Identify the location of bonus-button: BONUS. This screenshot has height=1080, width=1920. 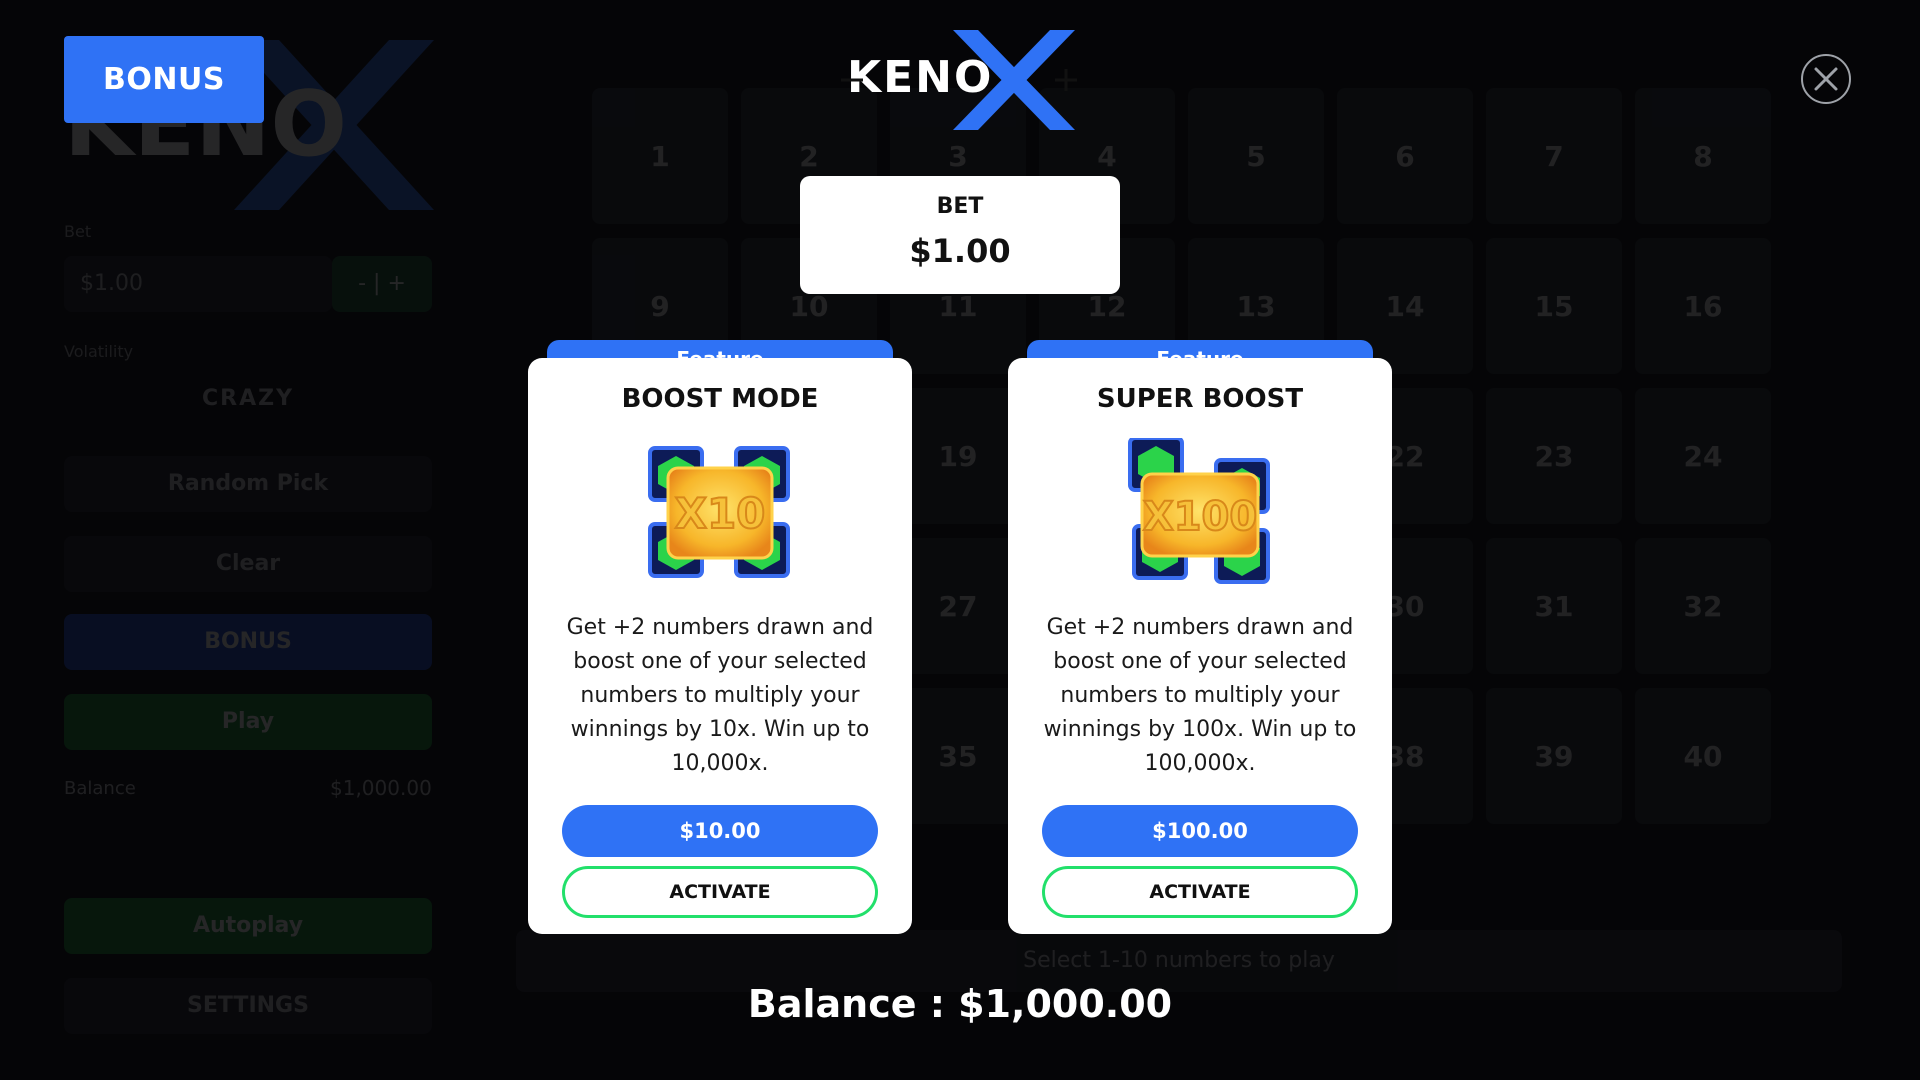
(164, 79).